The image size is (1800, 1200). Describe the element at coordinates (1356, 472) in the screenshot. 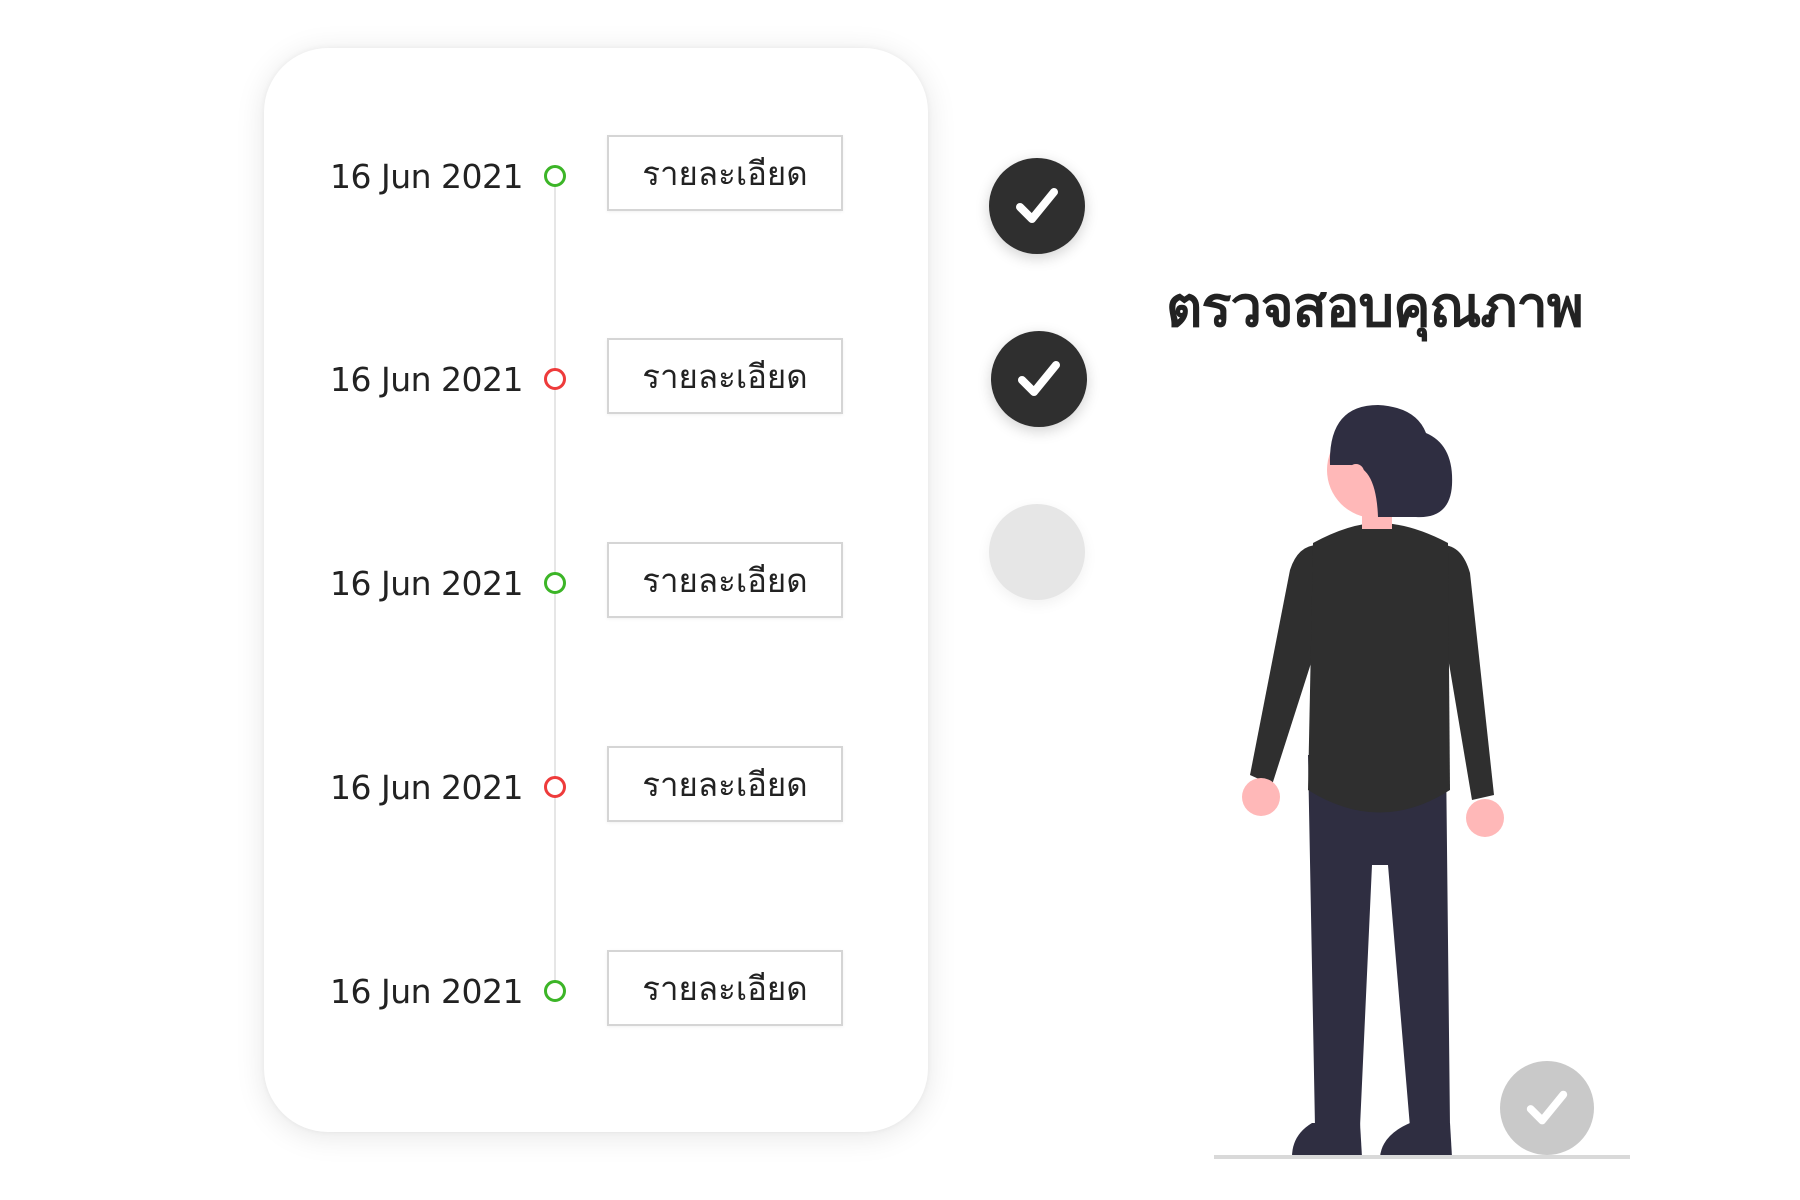

I see `ear` at that location.